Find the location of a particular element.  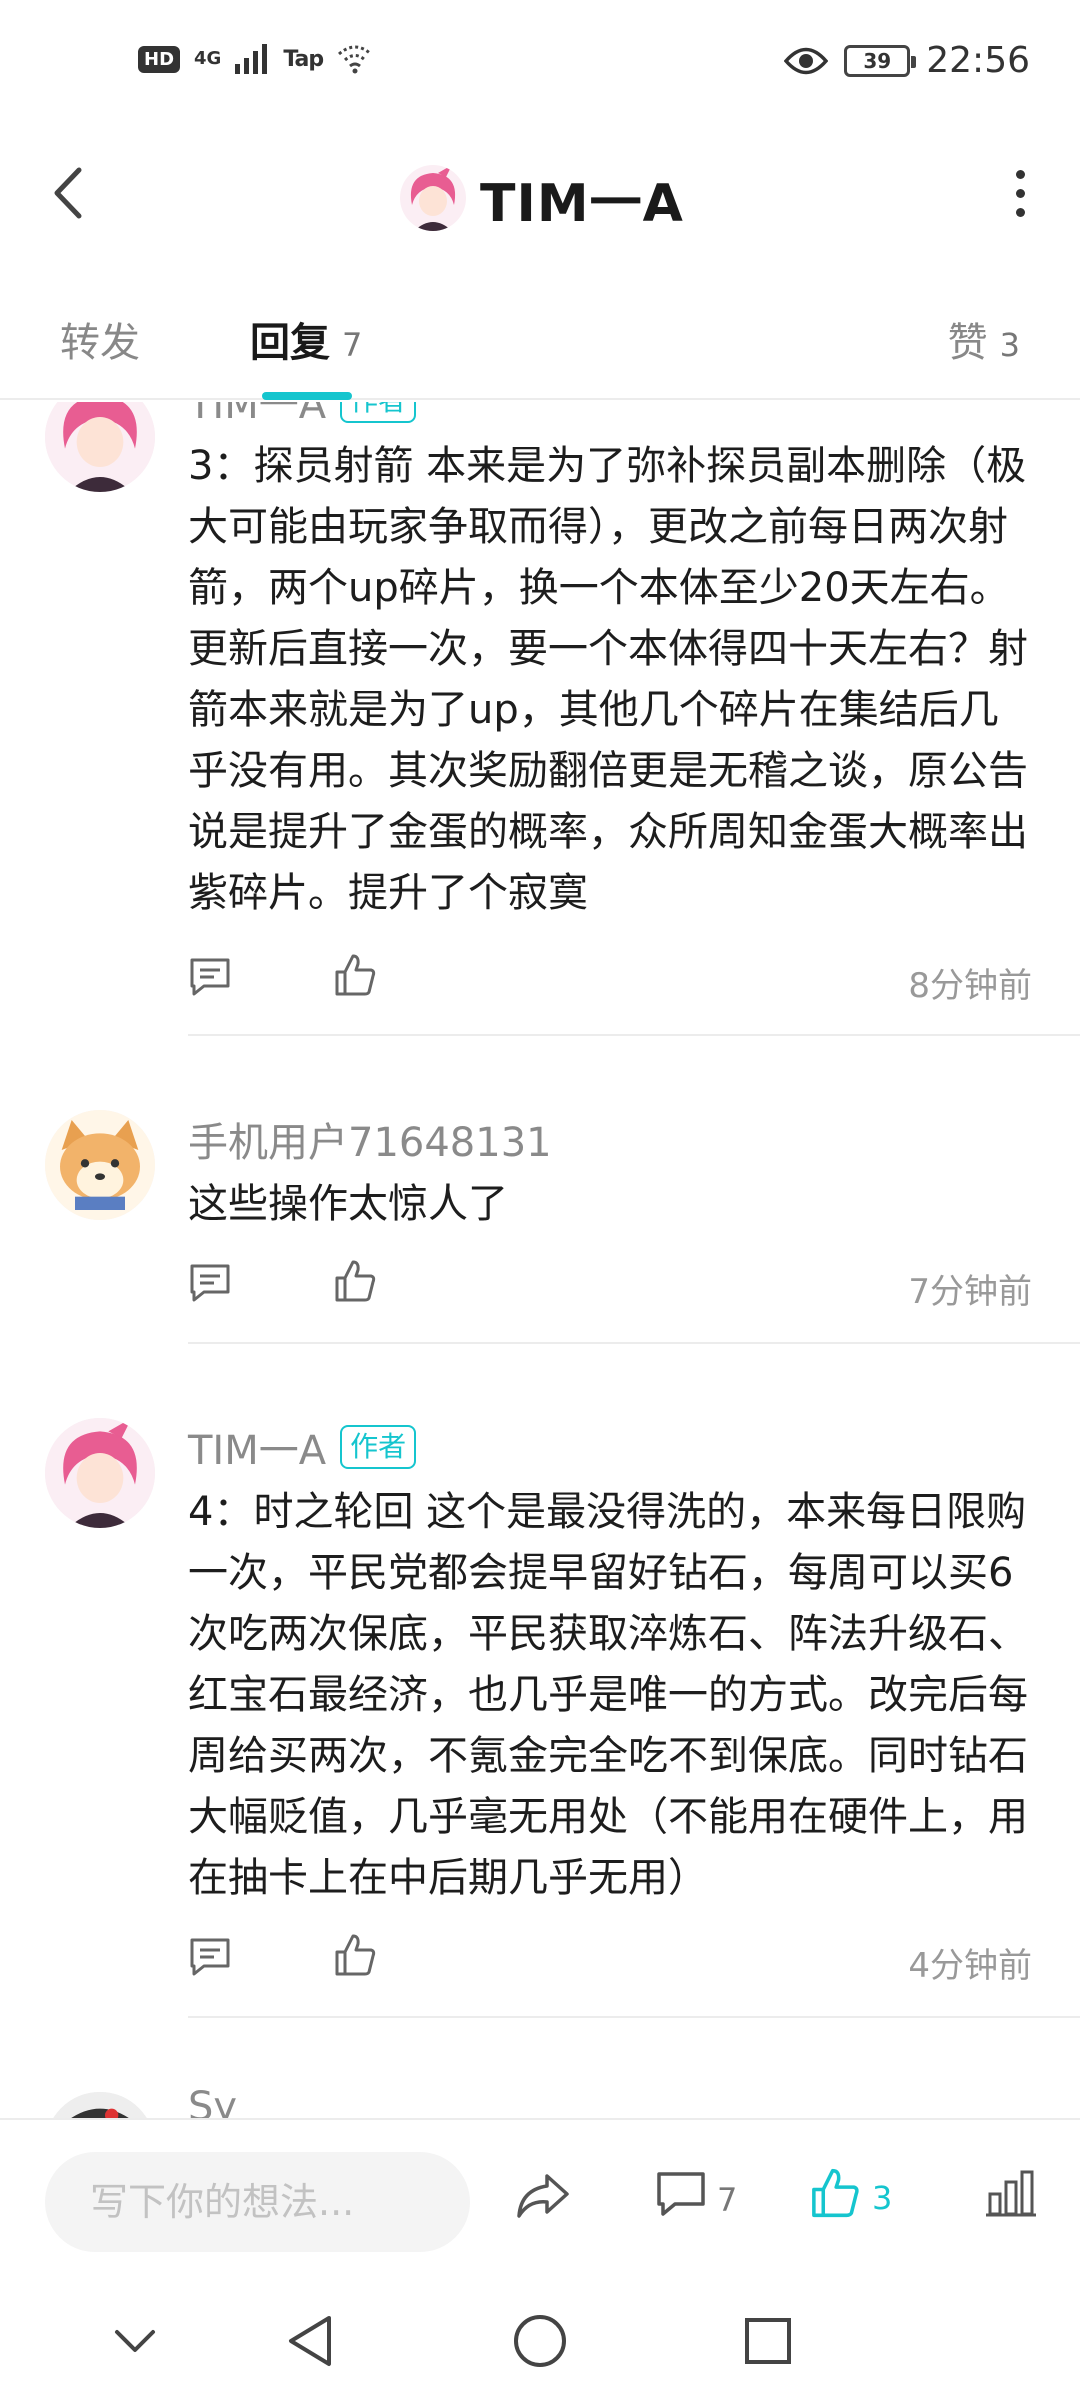

tab-count: 3 is located at coordinates (1009, 345).